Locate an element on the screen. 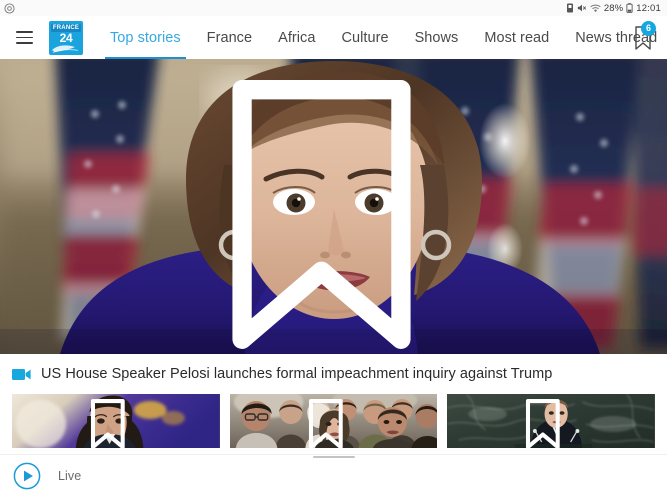 The width and height of the screenshot is (667, 500). bookmarks-button: 6 is located at coordinates (643, 37).